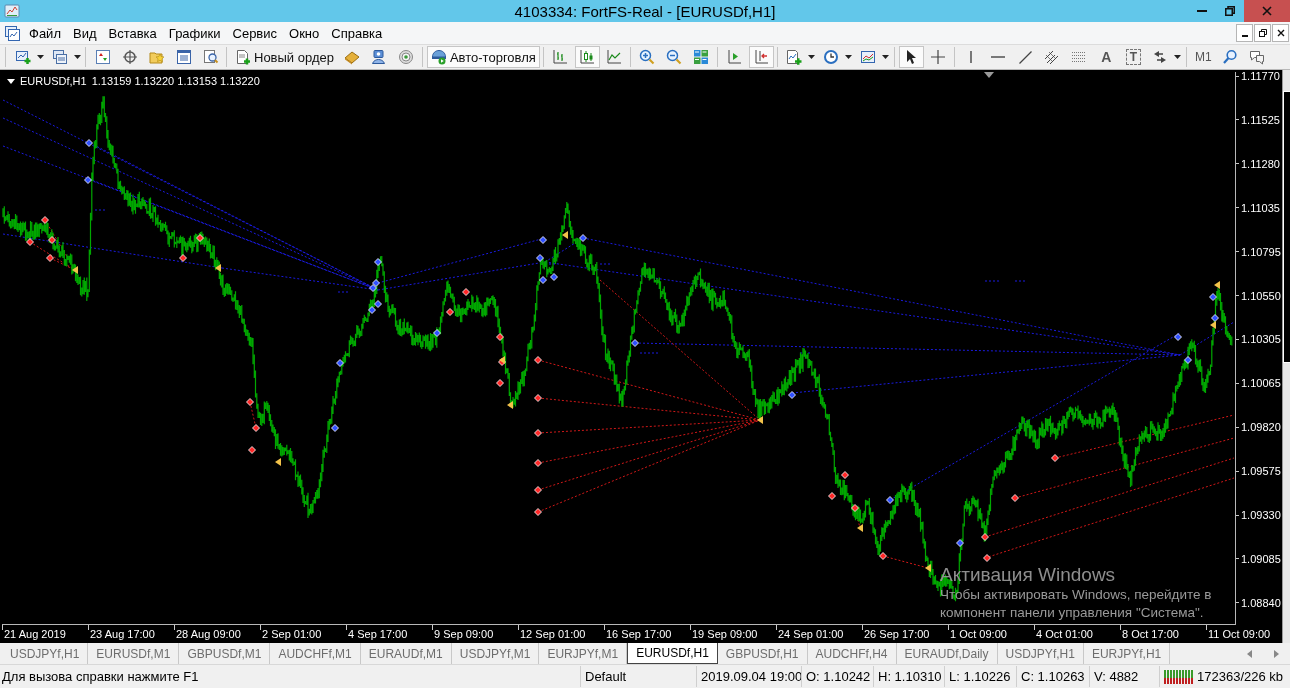 This screenshot has height=688, width=1290. What do you see at coordinates (315, 653) in the screenshot?
I see `chart-tab: AUDCHFf,M1` at bounding box center [315, 653].